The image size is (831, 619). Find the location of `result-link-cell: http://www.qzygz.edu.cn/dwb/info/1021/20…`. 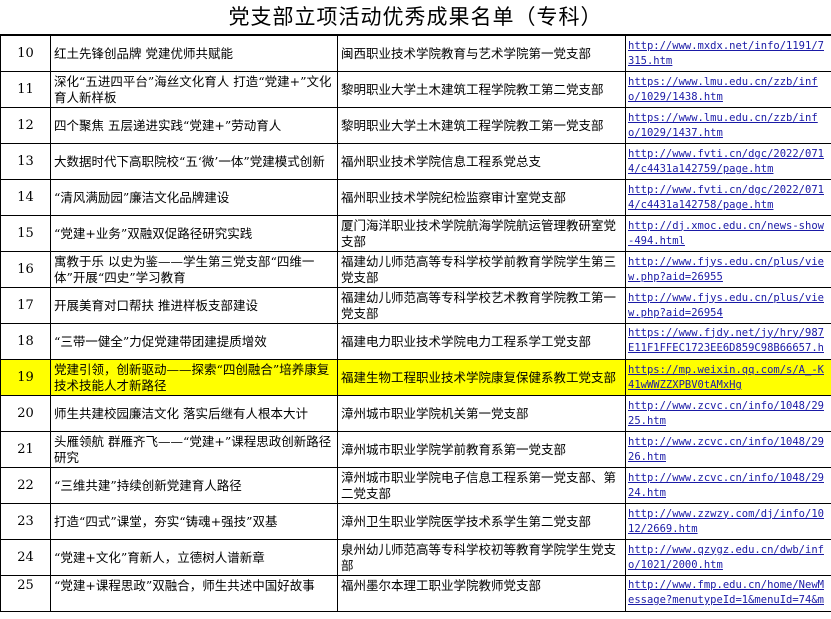

result-link-cell: http://www.qzygz.edu.cn/dwb/info/1021/20… is located at coordinates (728, 557).